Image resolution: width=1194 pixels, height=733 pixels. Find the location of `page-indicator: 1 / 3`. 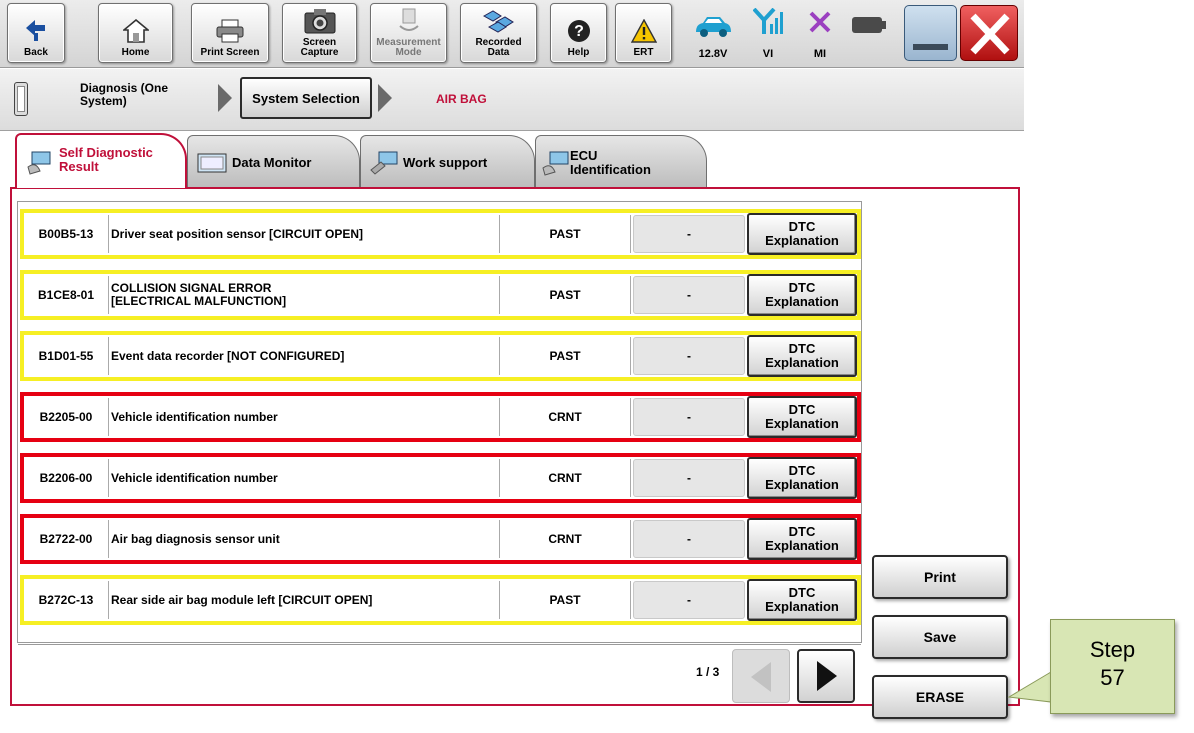

page-indicator: 1 / 3 is located at coordinates (708, 672).